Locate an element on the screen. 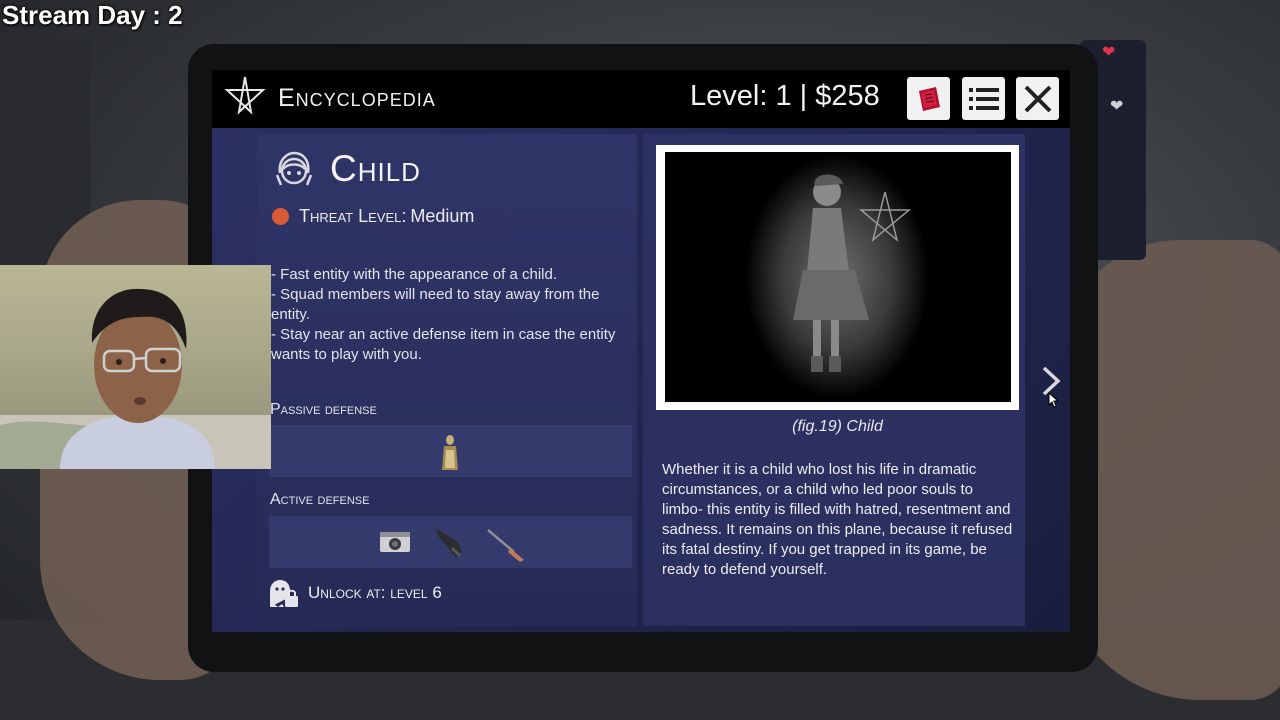 This screenshot has width=1280, height=720. level-money-readout: Level: 1 | $258 is located at coordinates (785, 96).